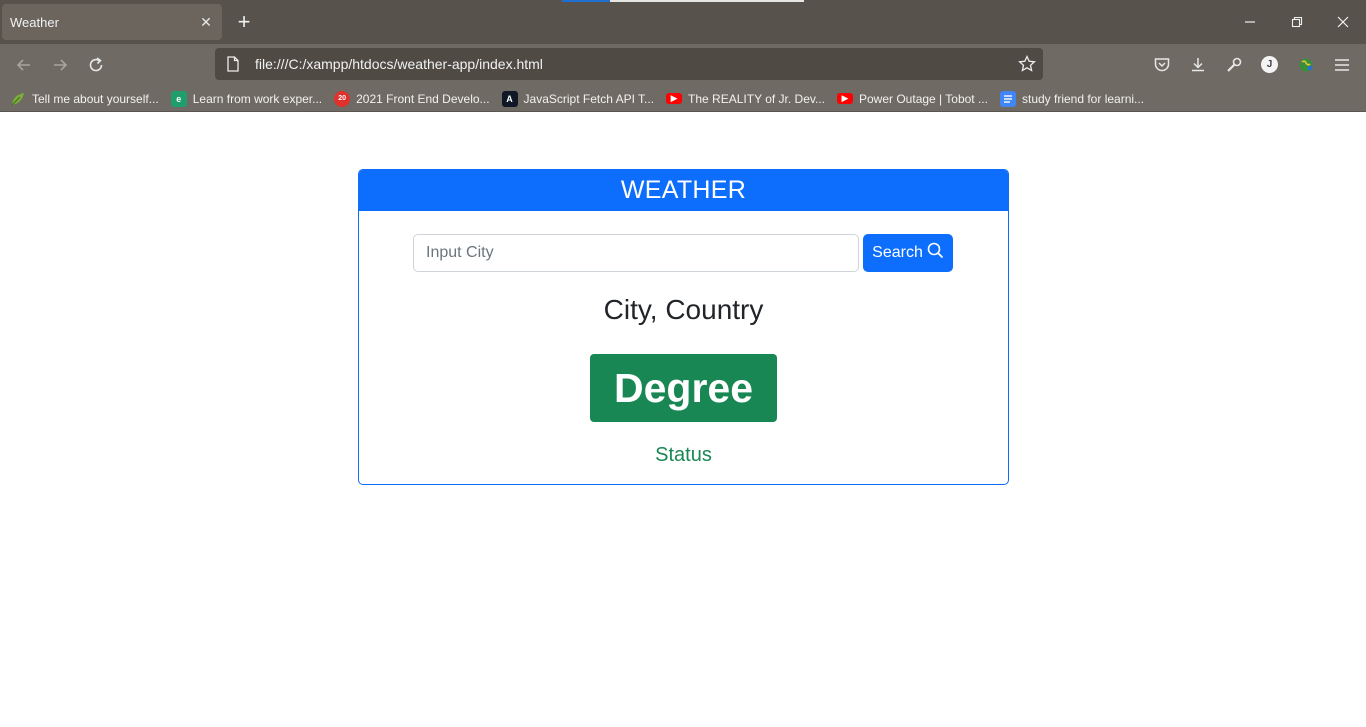 Image resolution: width=1366 pixels, height=727 pixels. Describe the element at coordinates (112, 22) in the screenshot. I see `tab-weather: Weather ✕` at that location.